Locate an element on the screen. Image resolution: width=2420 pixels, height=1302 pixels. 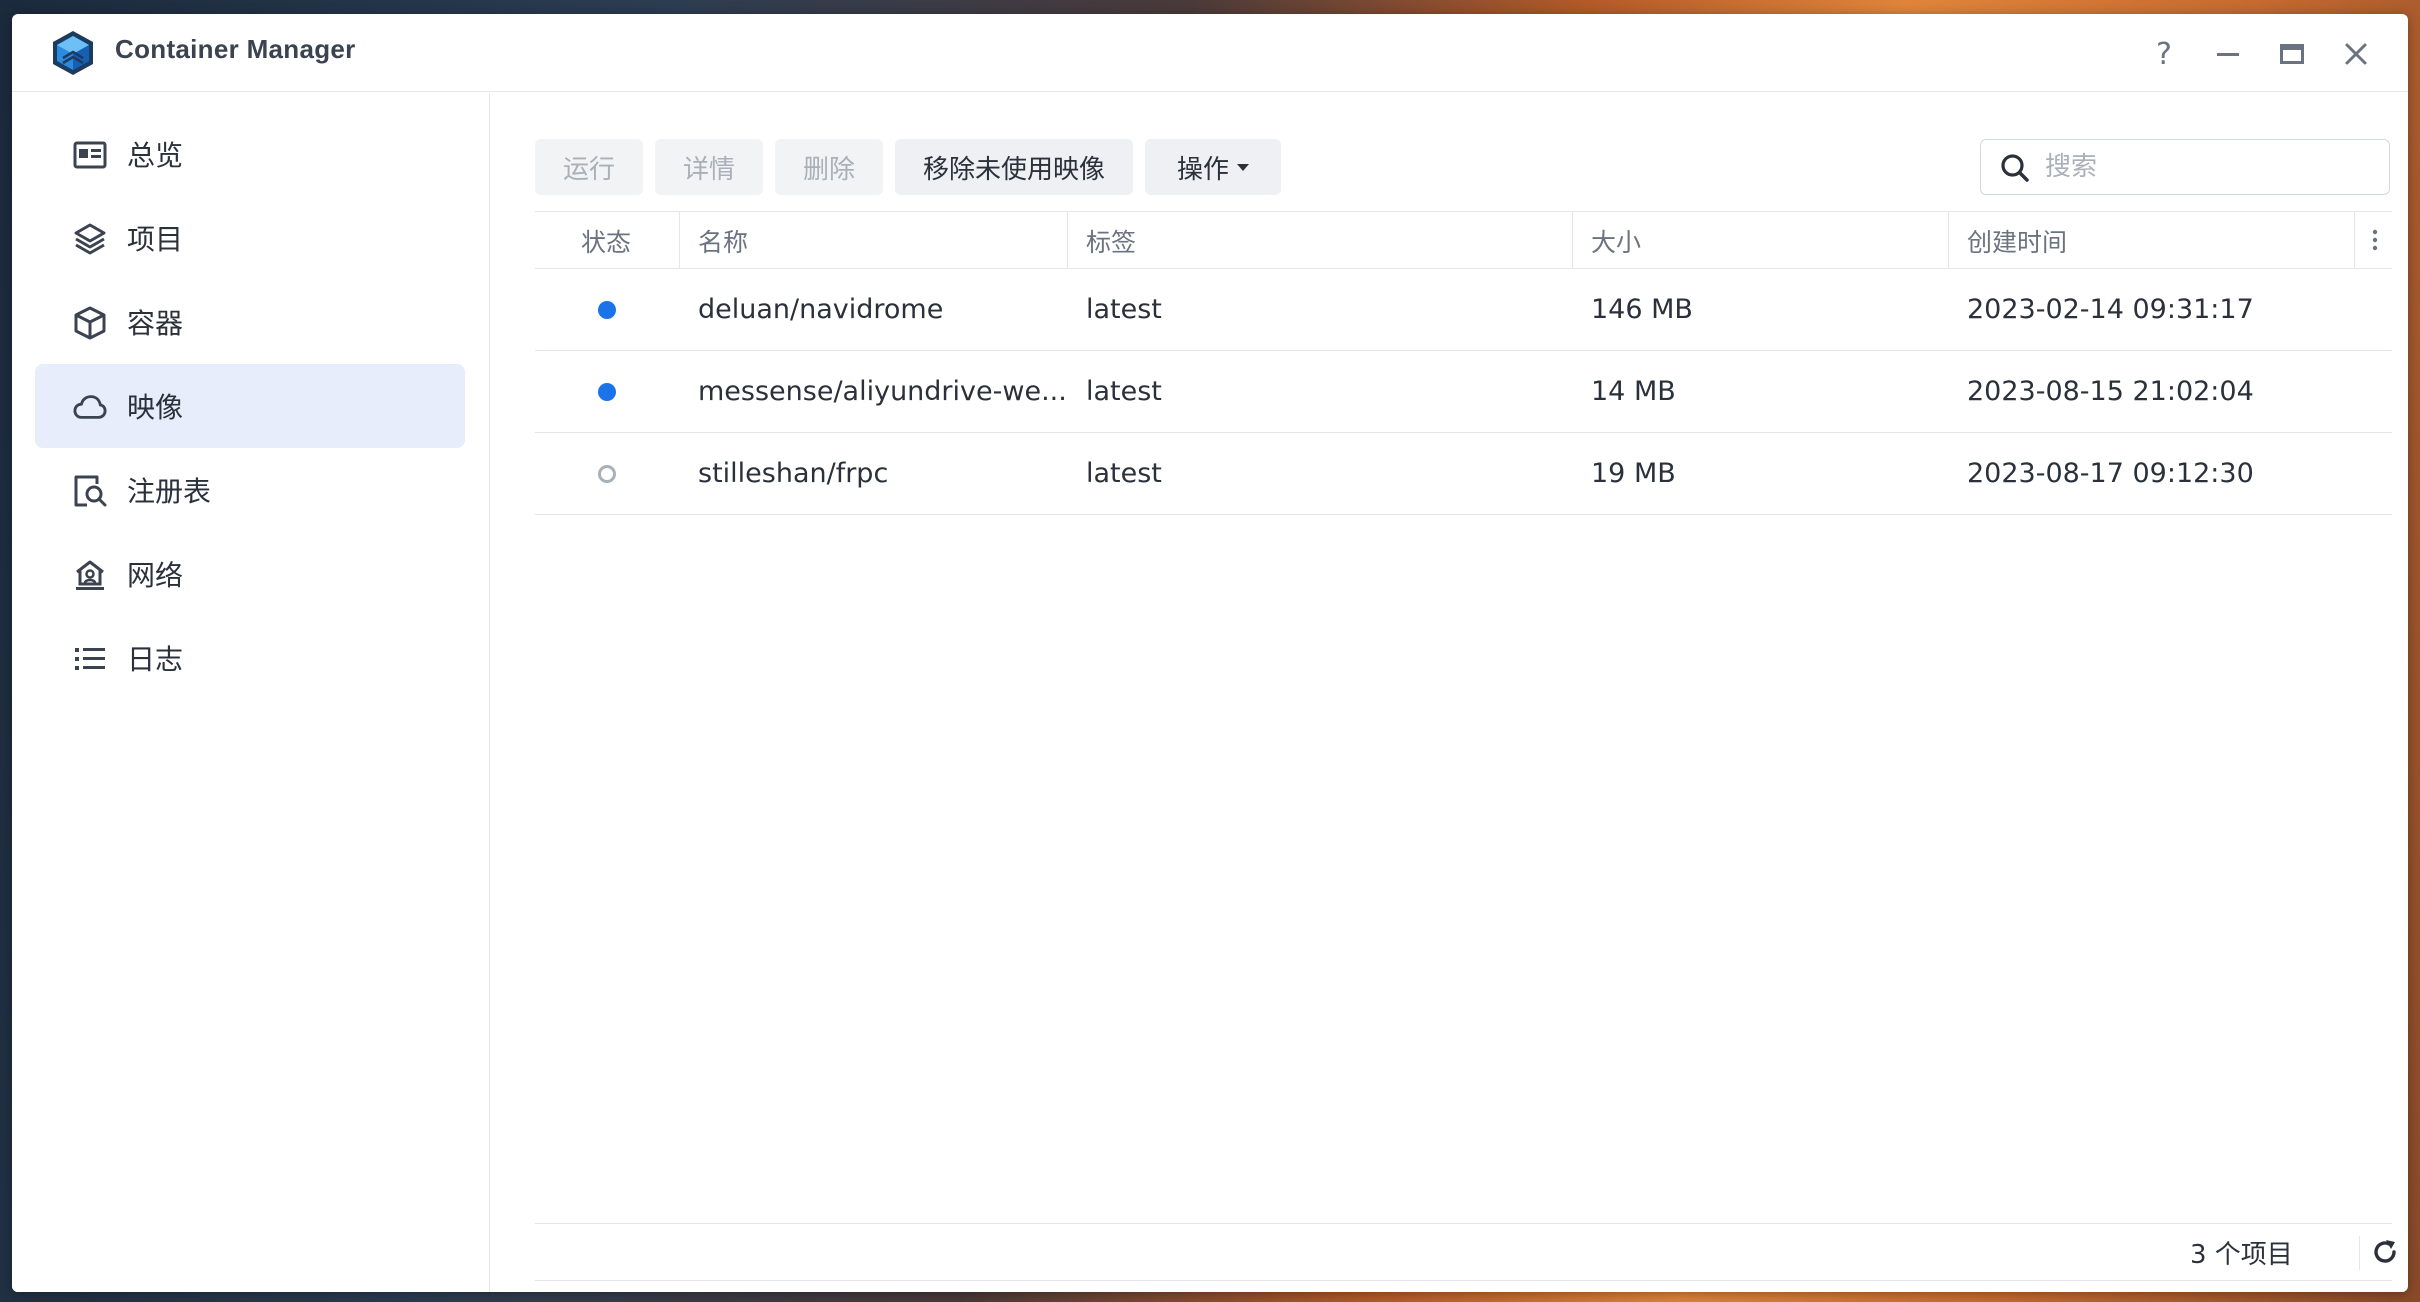
close-button is located at coordinates (2356, 54).